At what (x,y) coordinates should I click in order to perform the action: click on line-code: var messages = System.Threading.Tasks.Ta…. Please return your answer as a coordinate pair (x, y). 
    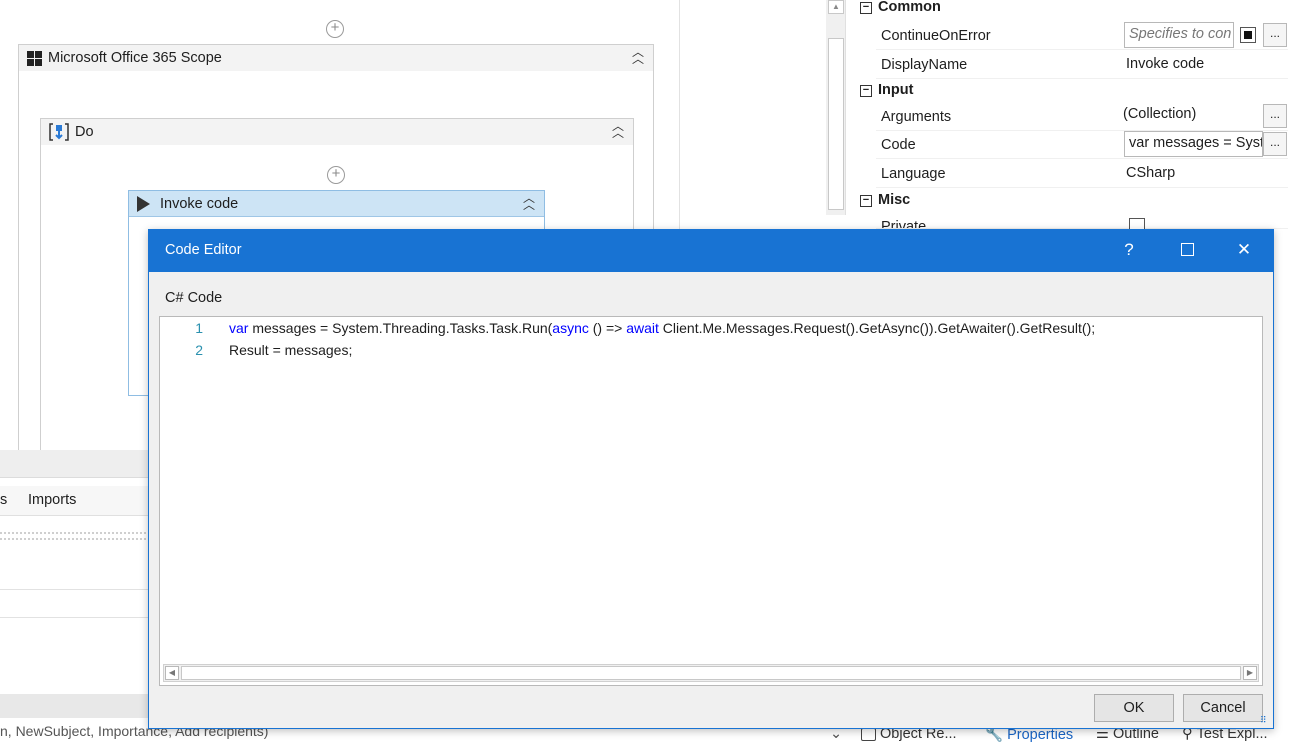
    Looking at the image, I should click on (662, 328).